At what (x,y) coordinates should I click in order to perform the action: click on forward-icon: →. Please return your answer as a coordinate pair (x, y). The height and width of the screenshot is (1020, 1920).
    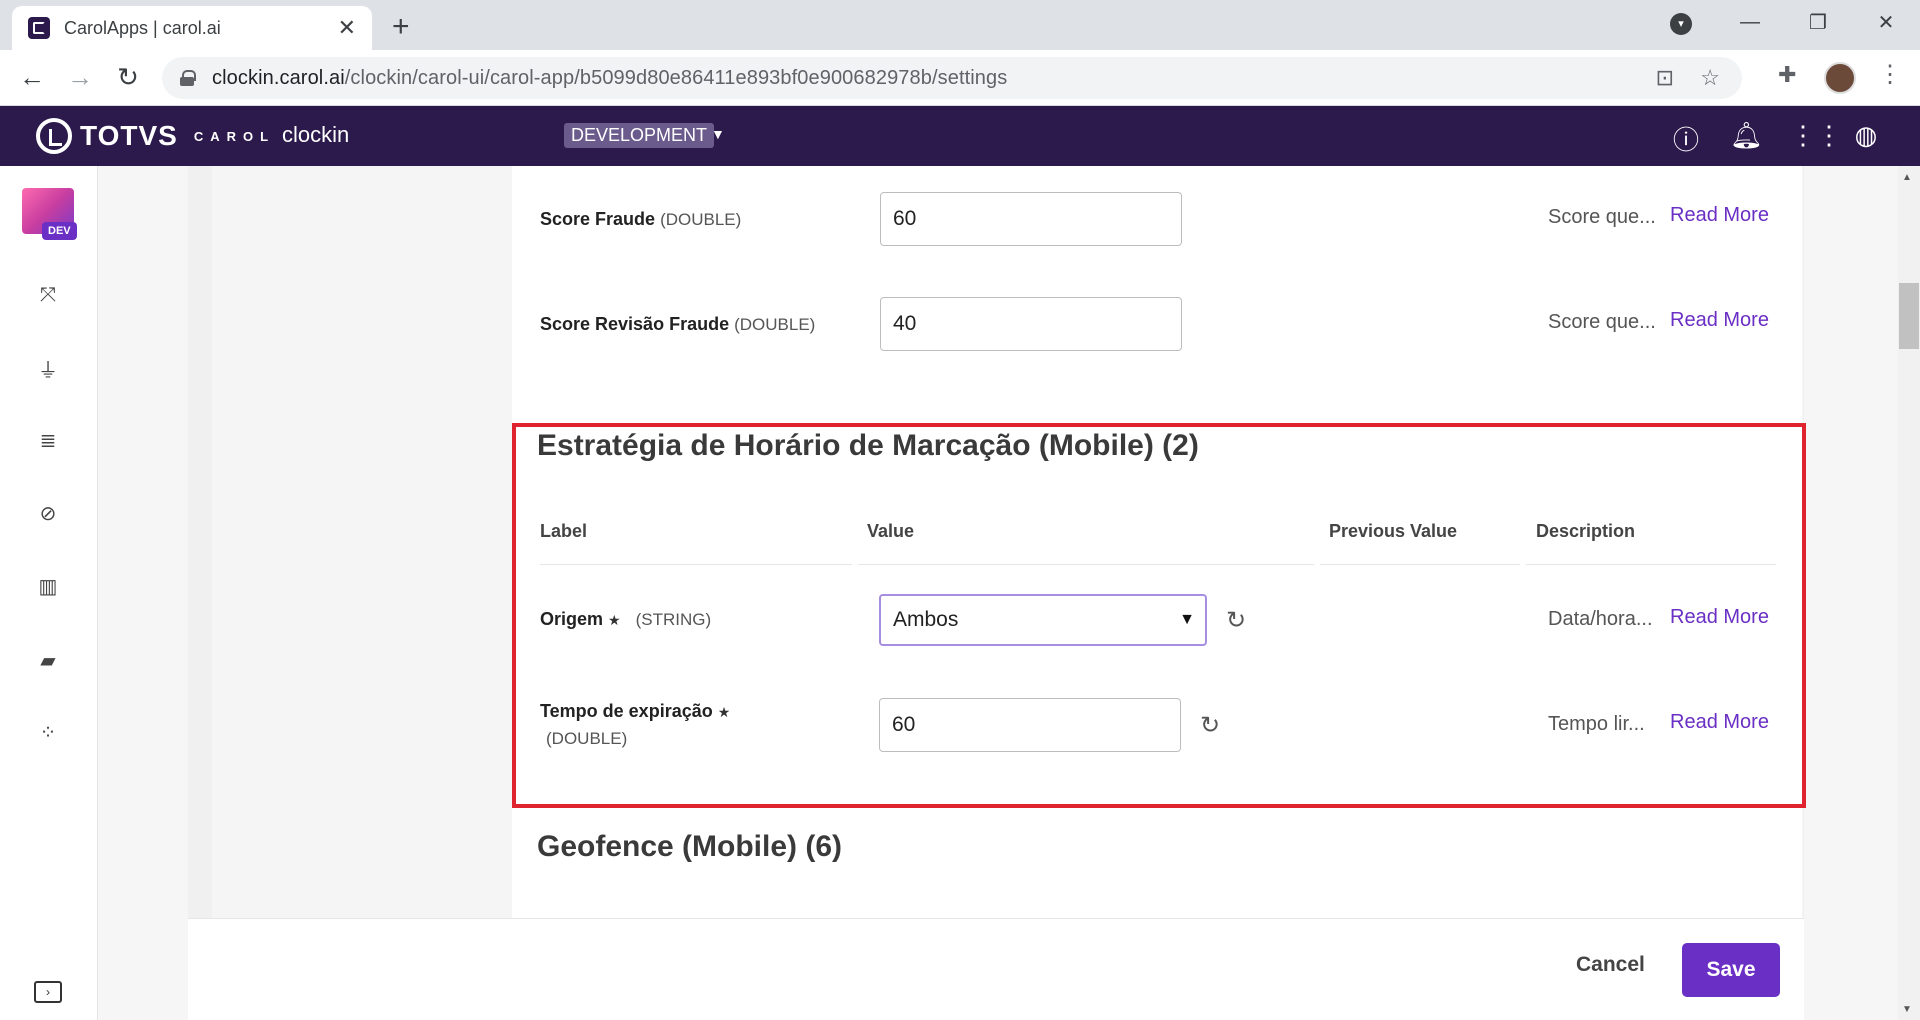
    Looking at the image, I should click on (80, 77).